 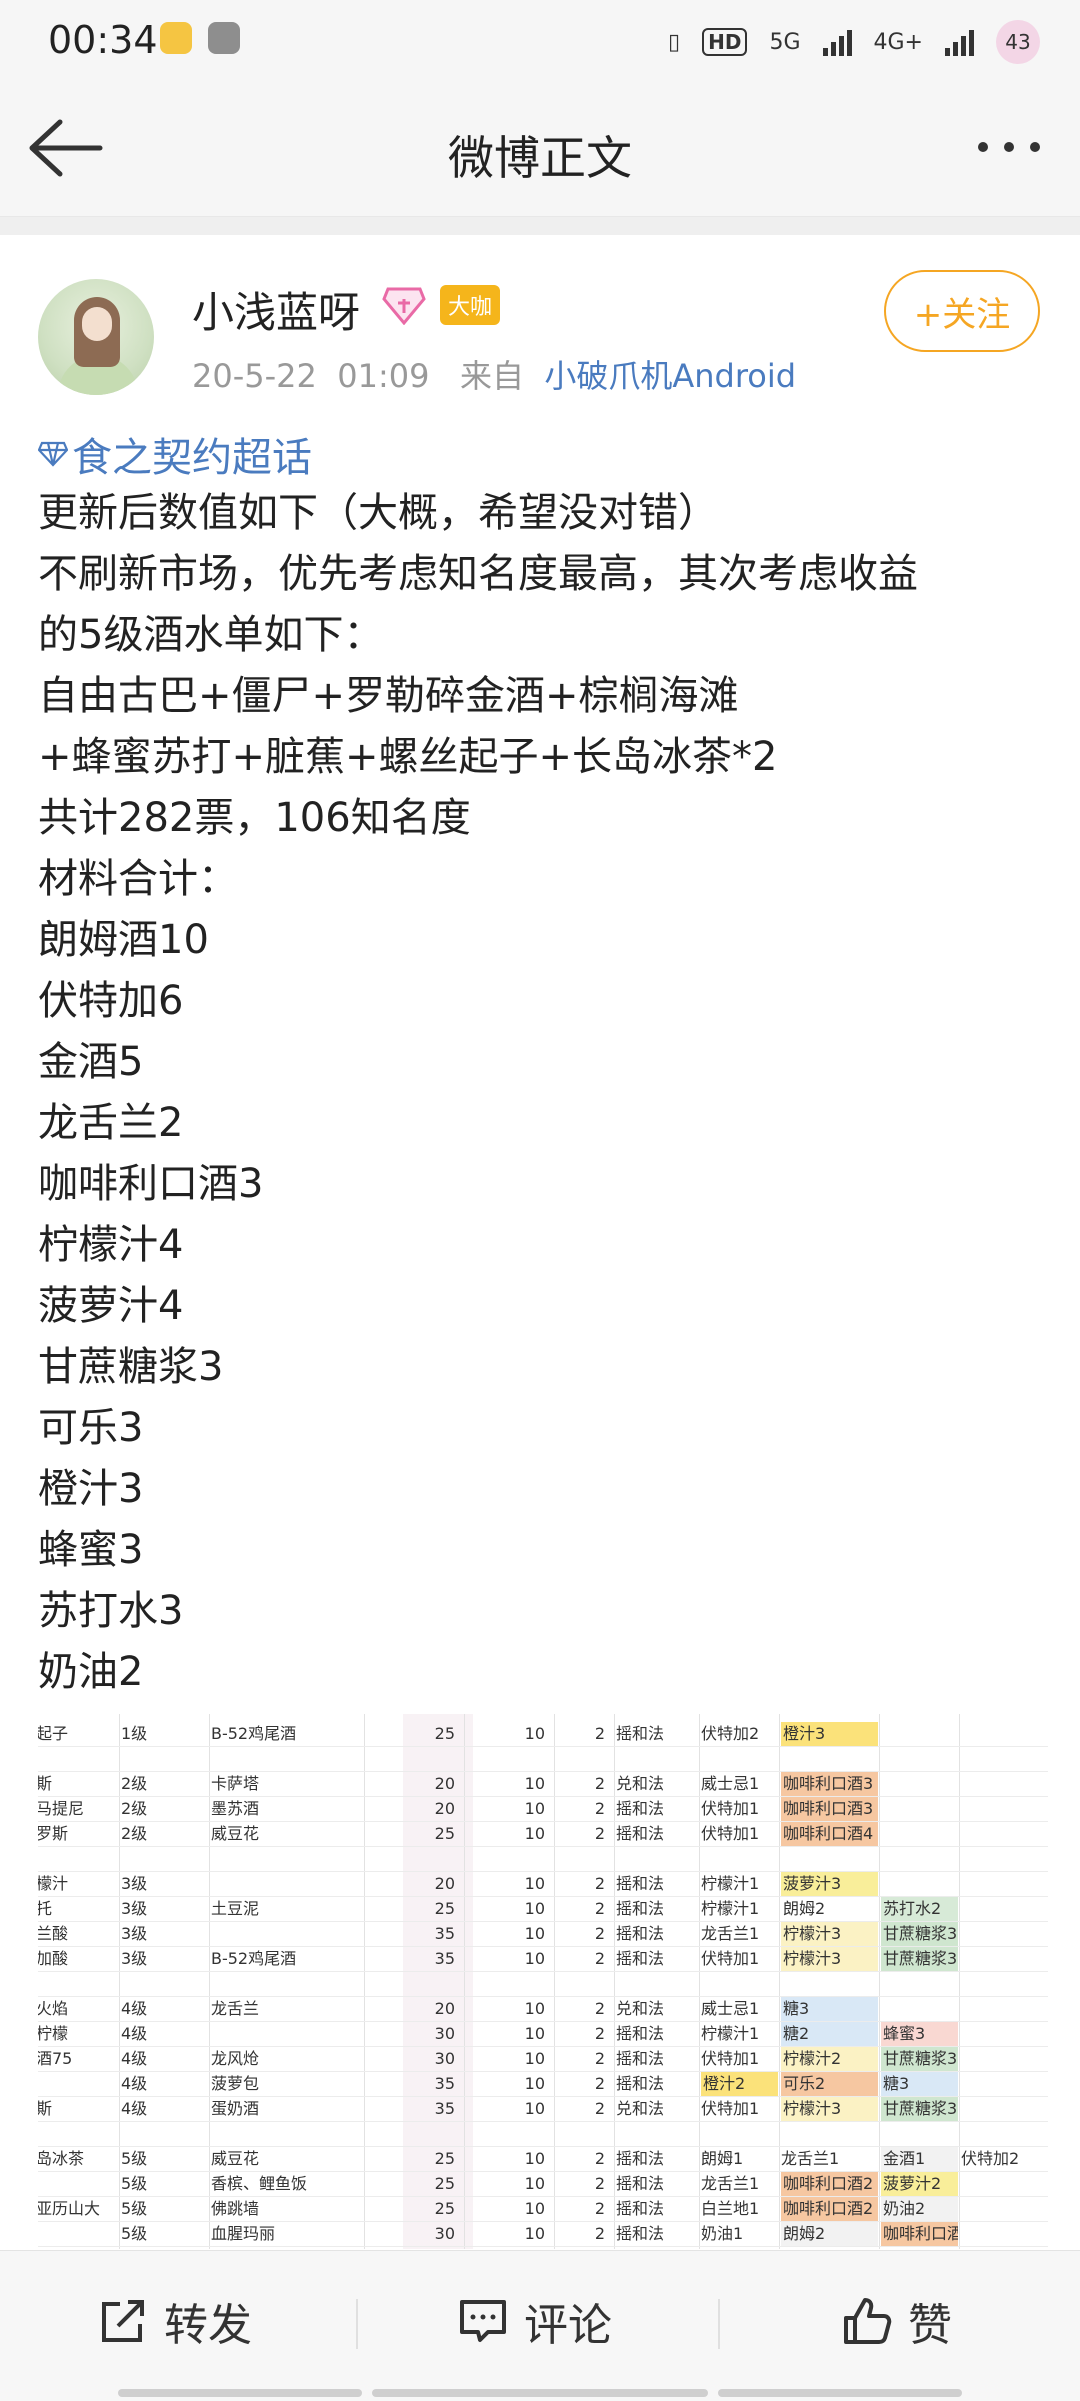 I want to click on sheet-cell: 甘蔗糖浆3, so click(x=919, y=2059).